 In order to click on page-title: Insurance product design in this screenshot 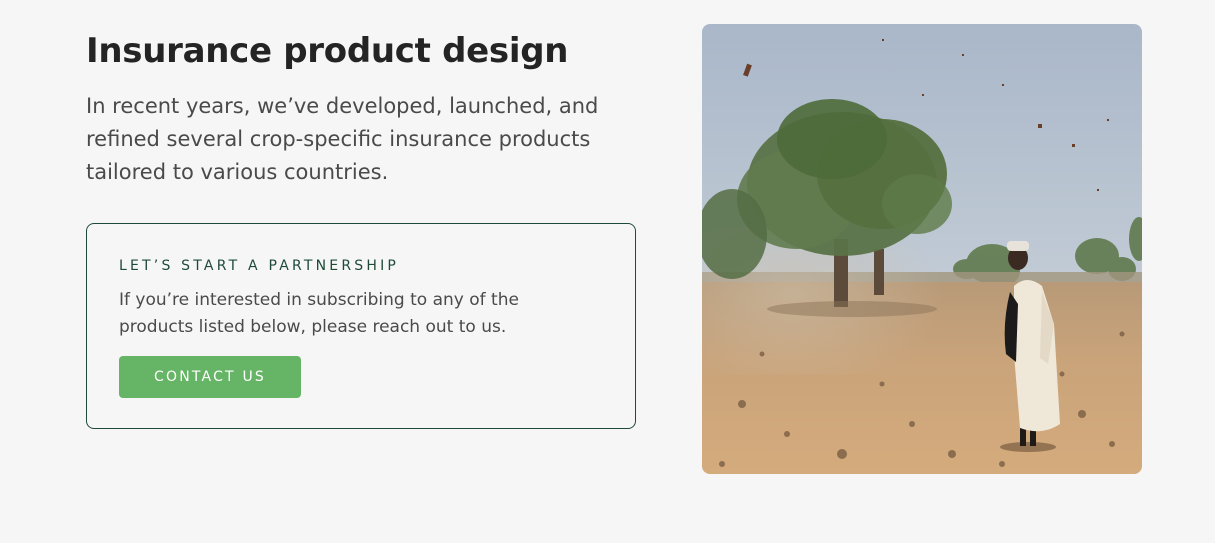, I will do `click(327, 51)`.